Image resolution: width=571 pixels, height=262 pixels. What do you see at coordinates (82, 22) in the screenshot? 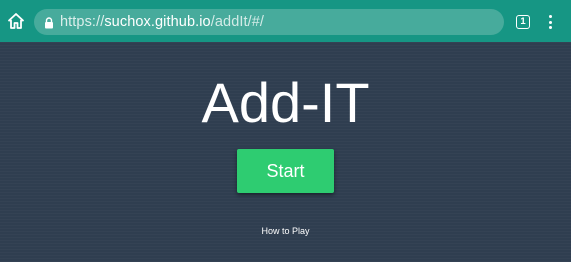
I see `url-scheme: https://` at bounding box center [82, 22].